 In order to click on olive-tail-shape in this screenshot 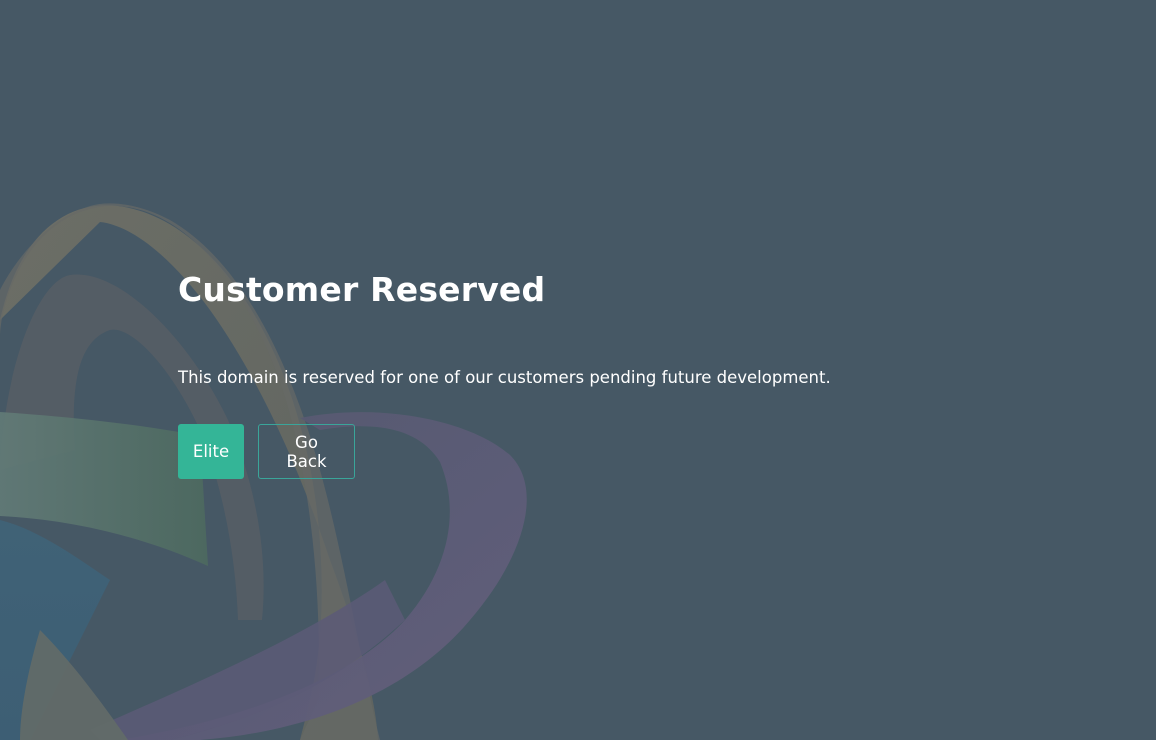, I will do `click(74, 685)`.